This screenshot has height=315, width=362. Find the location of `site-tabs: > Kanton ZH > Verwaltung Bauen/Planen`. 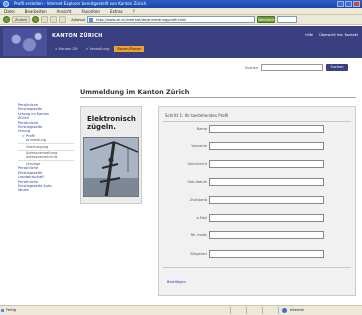

site-tabs: > Kanton ZH > Verwaltung Bauen/Planen is located at coordinates (98, 49).